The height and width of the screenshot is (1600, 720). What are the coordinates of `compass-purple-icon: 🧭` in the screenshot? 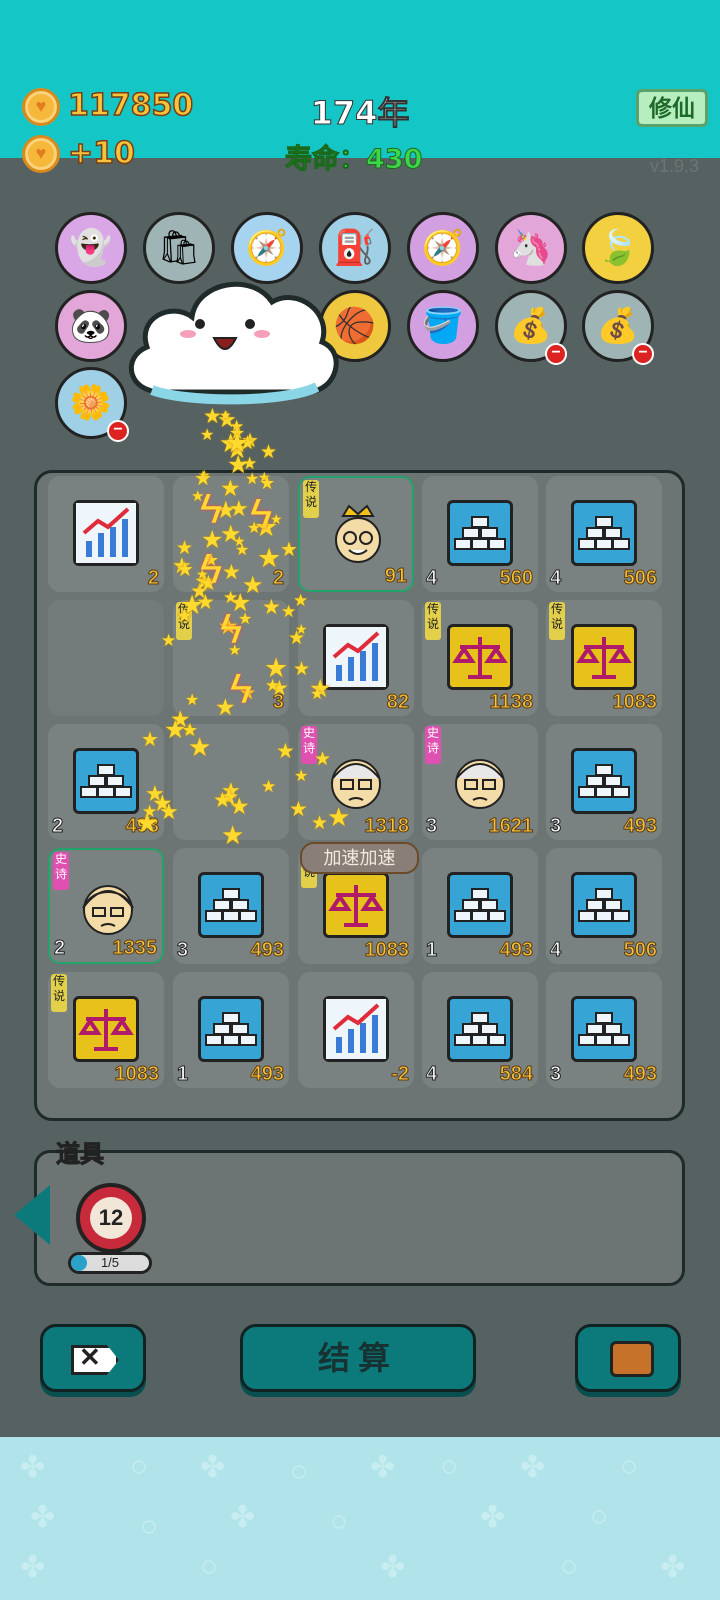 It's located at (443, 248).